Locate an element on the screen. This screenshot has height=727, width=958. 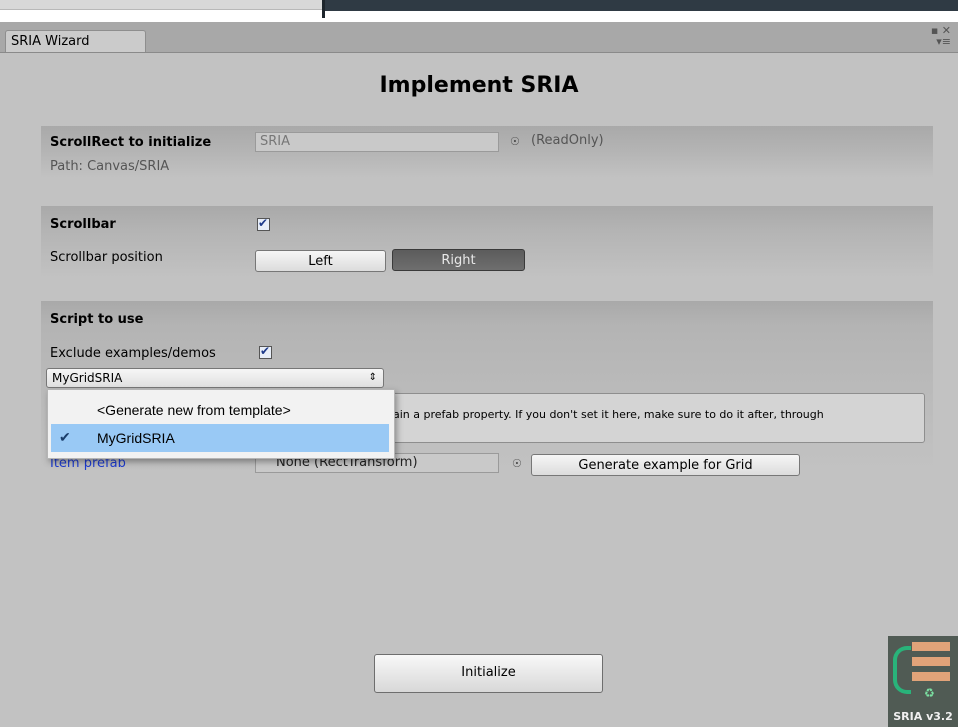
panel-divider is located at coordinates (323, 9).